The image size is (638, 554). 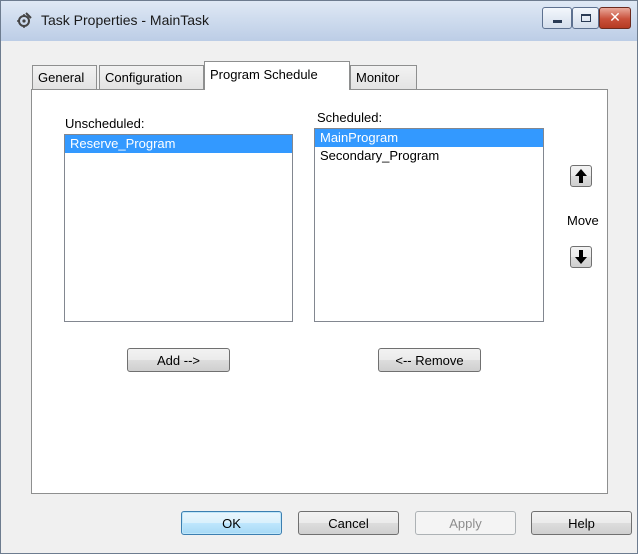 What do you see at coordinates (151, 77) in the screenshot?
I see `tab-configuration: Configuration` at bounding box center [151, 77].